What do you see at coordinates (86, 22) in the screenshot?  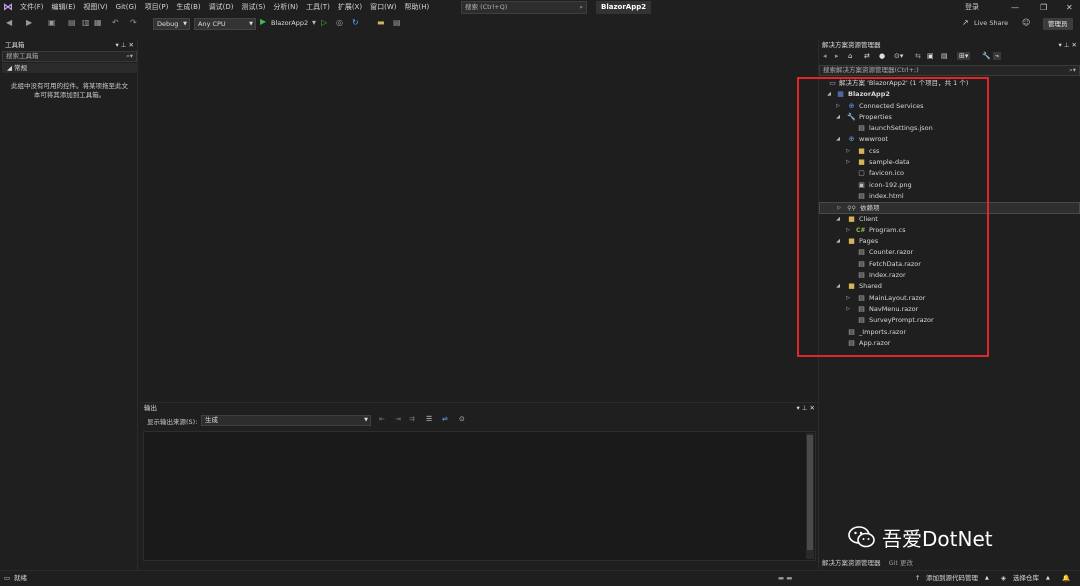 I see `save-icon: ▥` at bounding box center [86, 22].